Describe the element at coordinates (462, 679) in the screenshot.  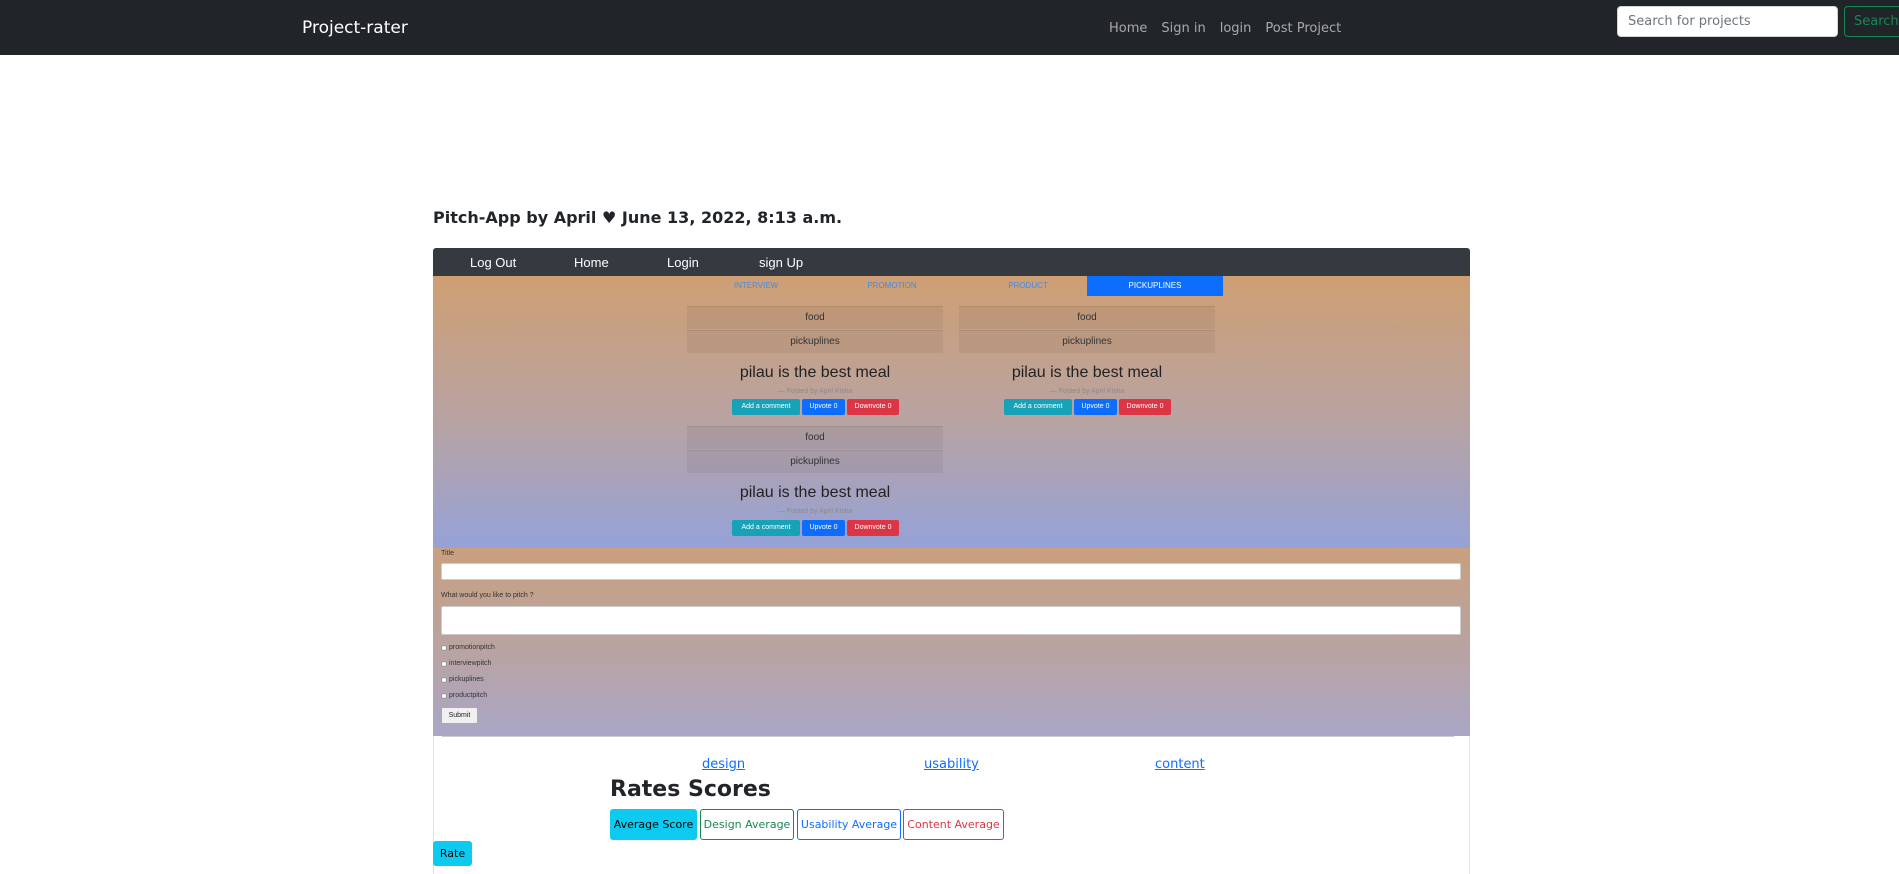
I see `screenshot-radio-option: pickuplines` at that location.